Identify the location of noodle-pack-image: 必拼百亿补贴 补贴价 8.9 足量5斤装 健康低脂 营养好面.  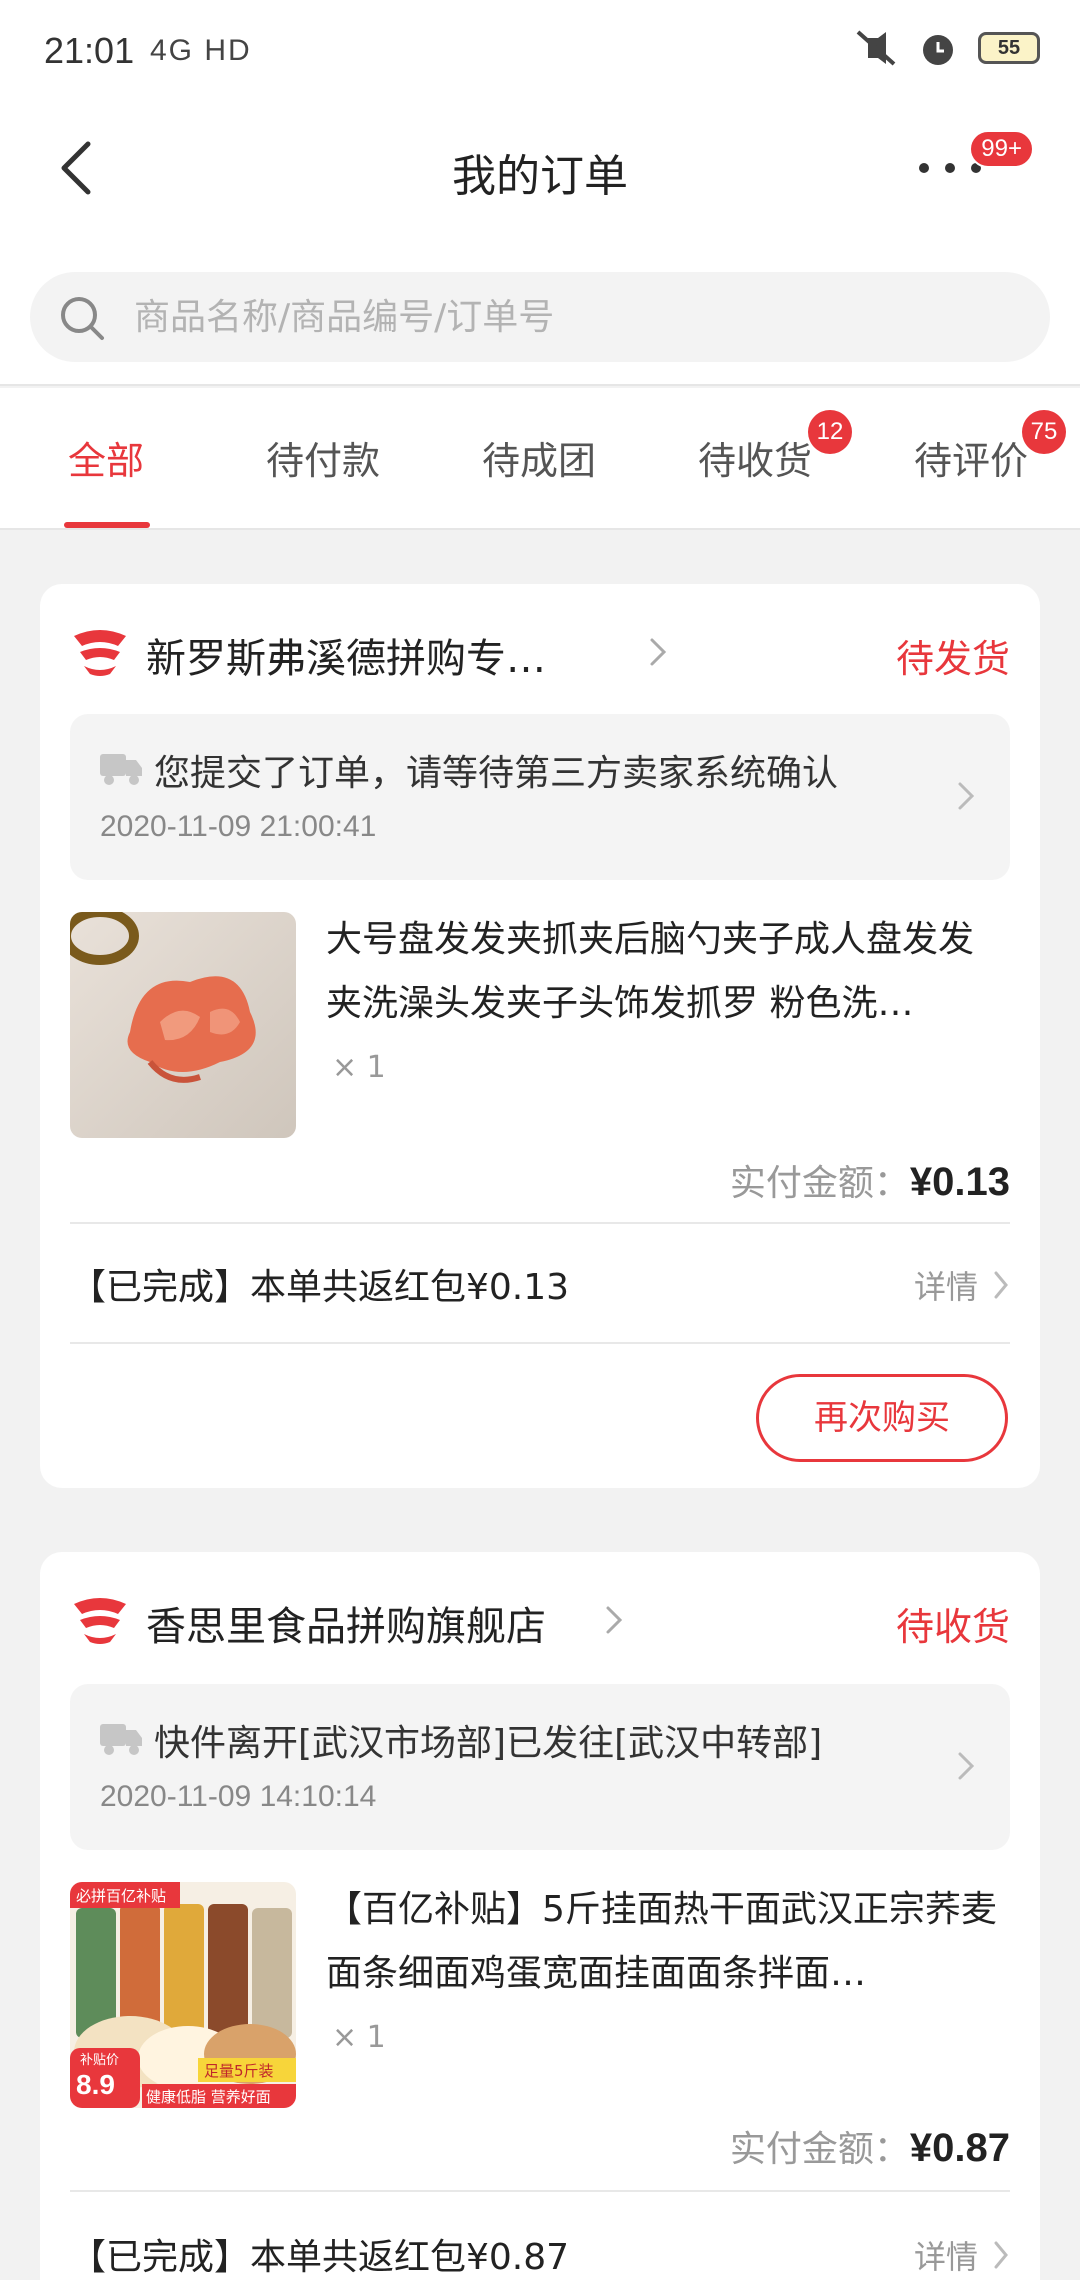
(183, 1995).